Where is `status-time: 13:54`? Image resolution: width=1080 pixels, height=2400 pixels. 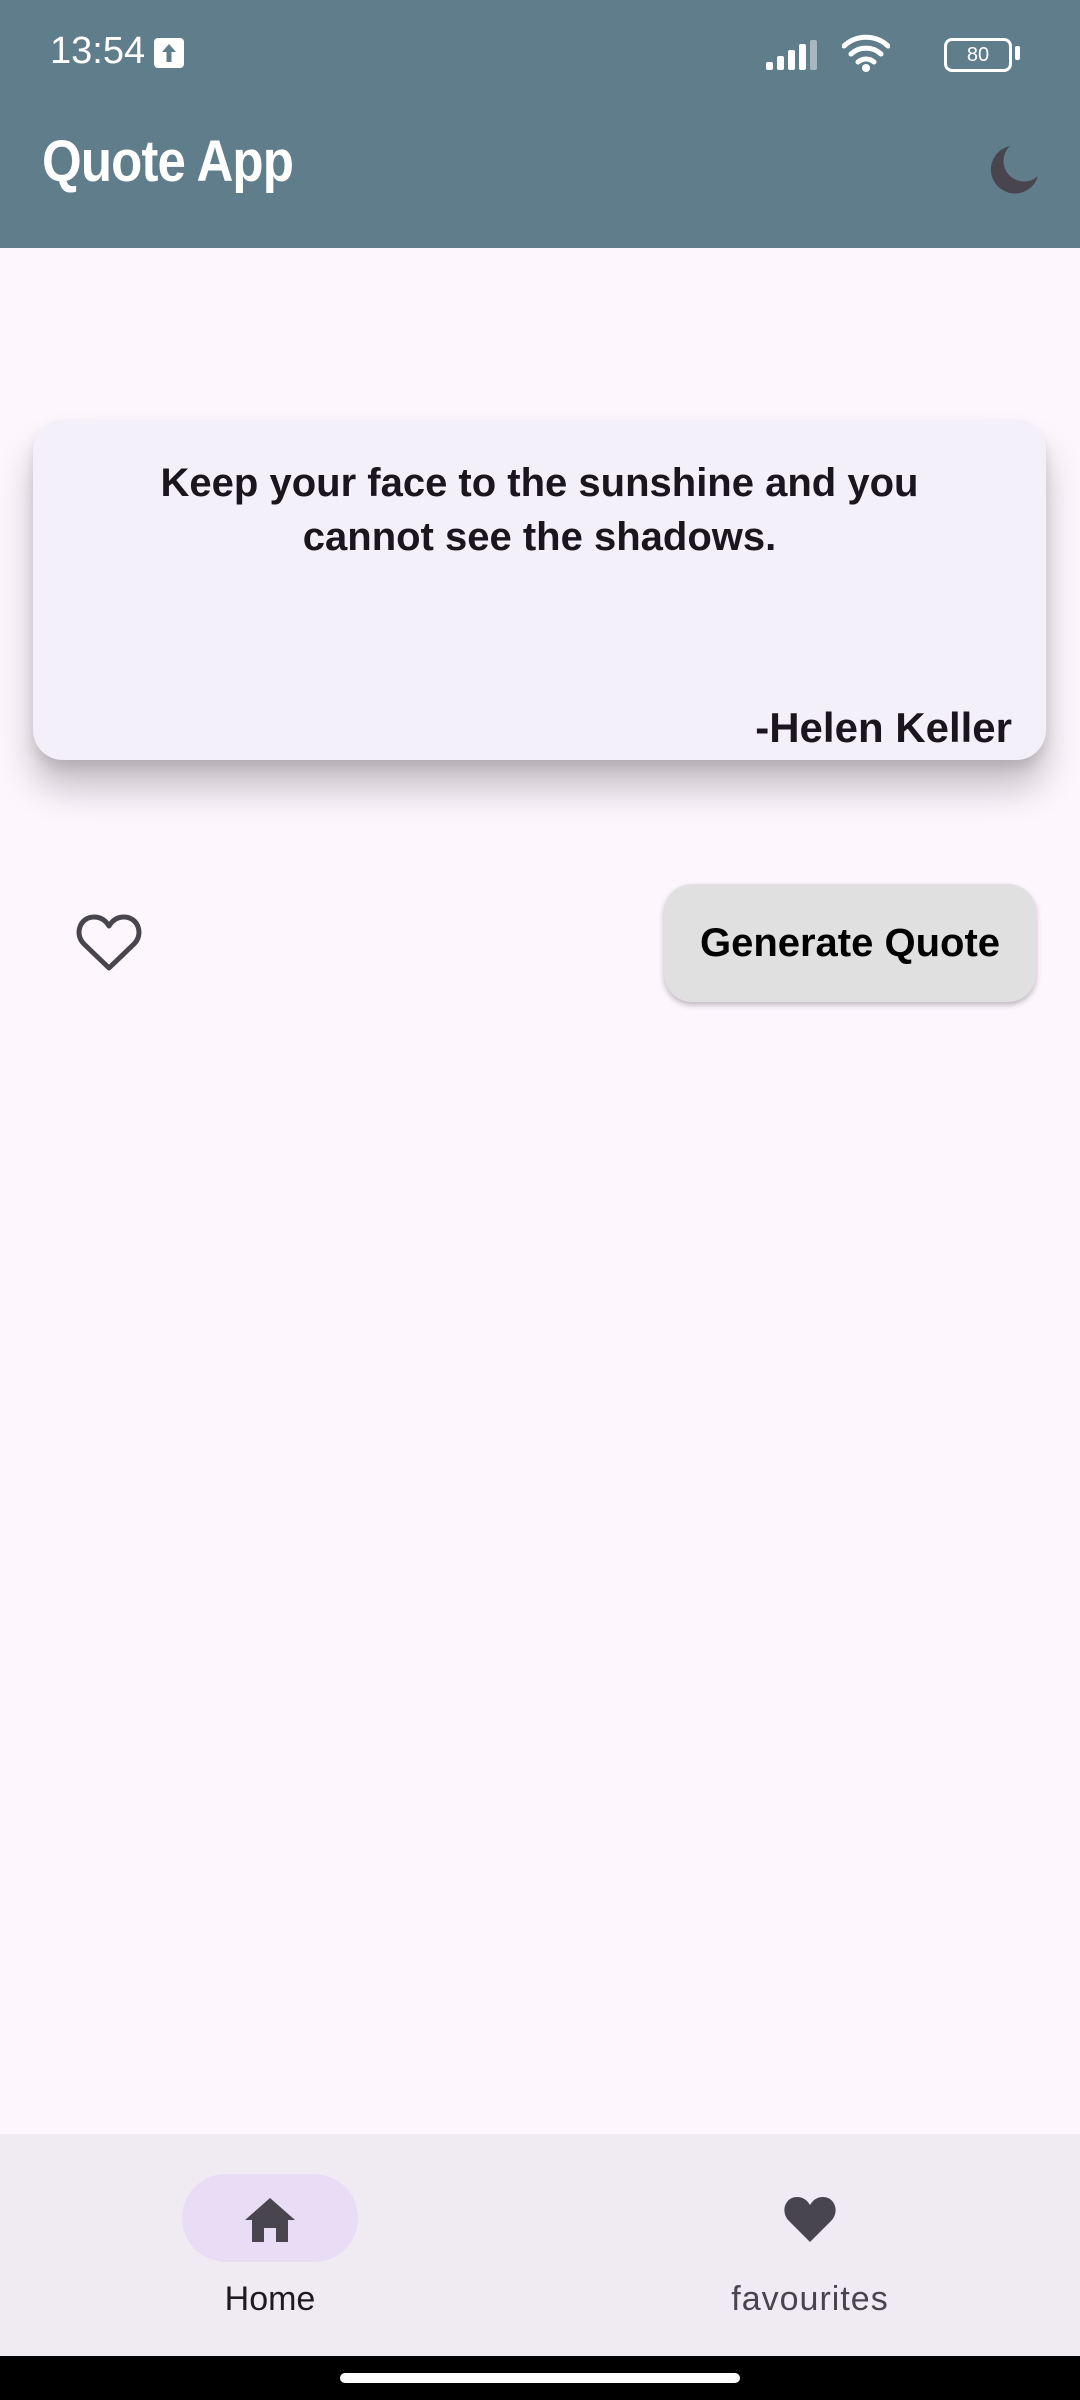
status-time: 13:54 is located at coordinates (98, 51).